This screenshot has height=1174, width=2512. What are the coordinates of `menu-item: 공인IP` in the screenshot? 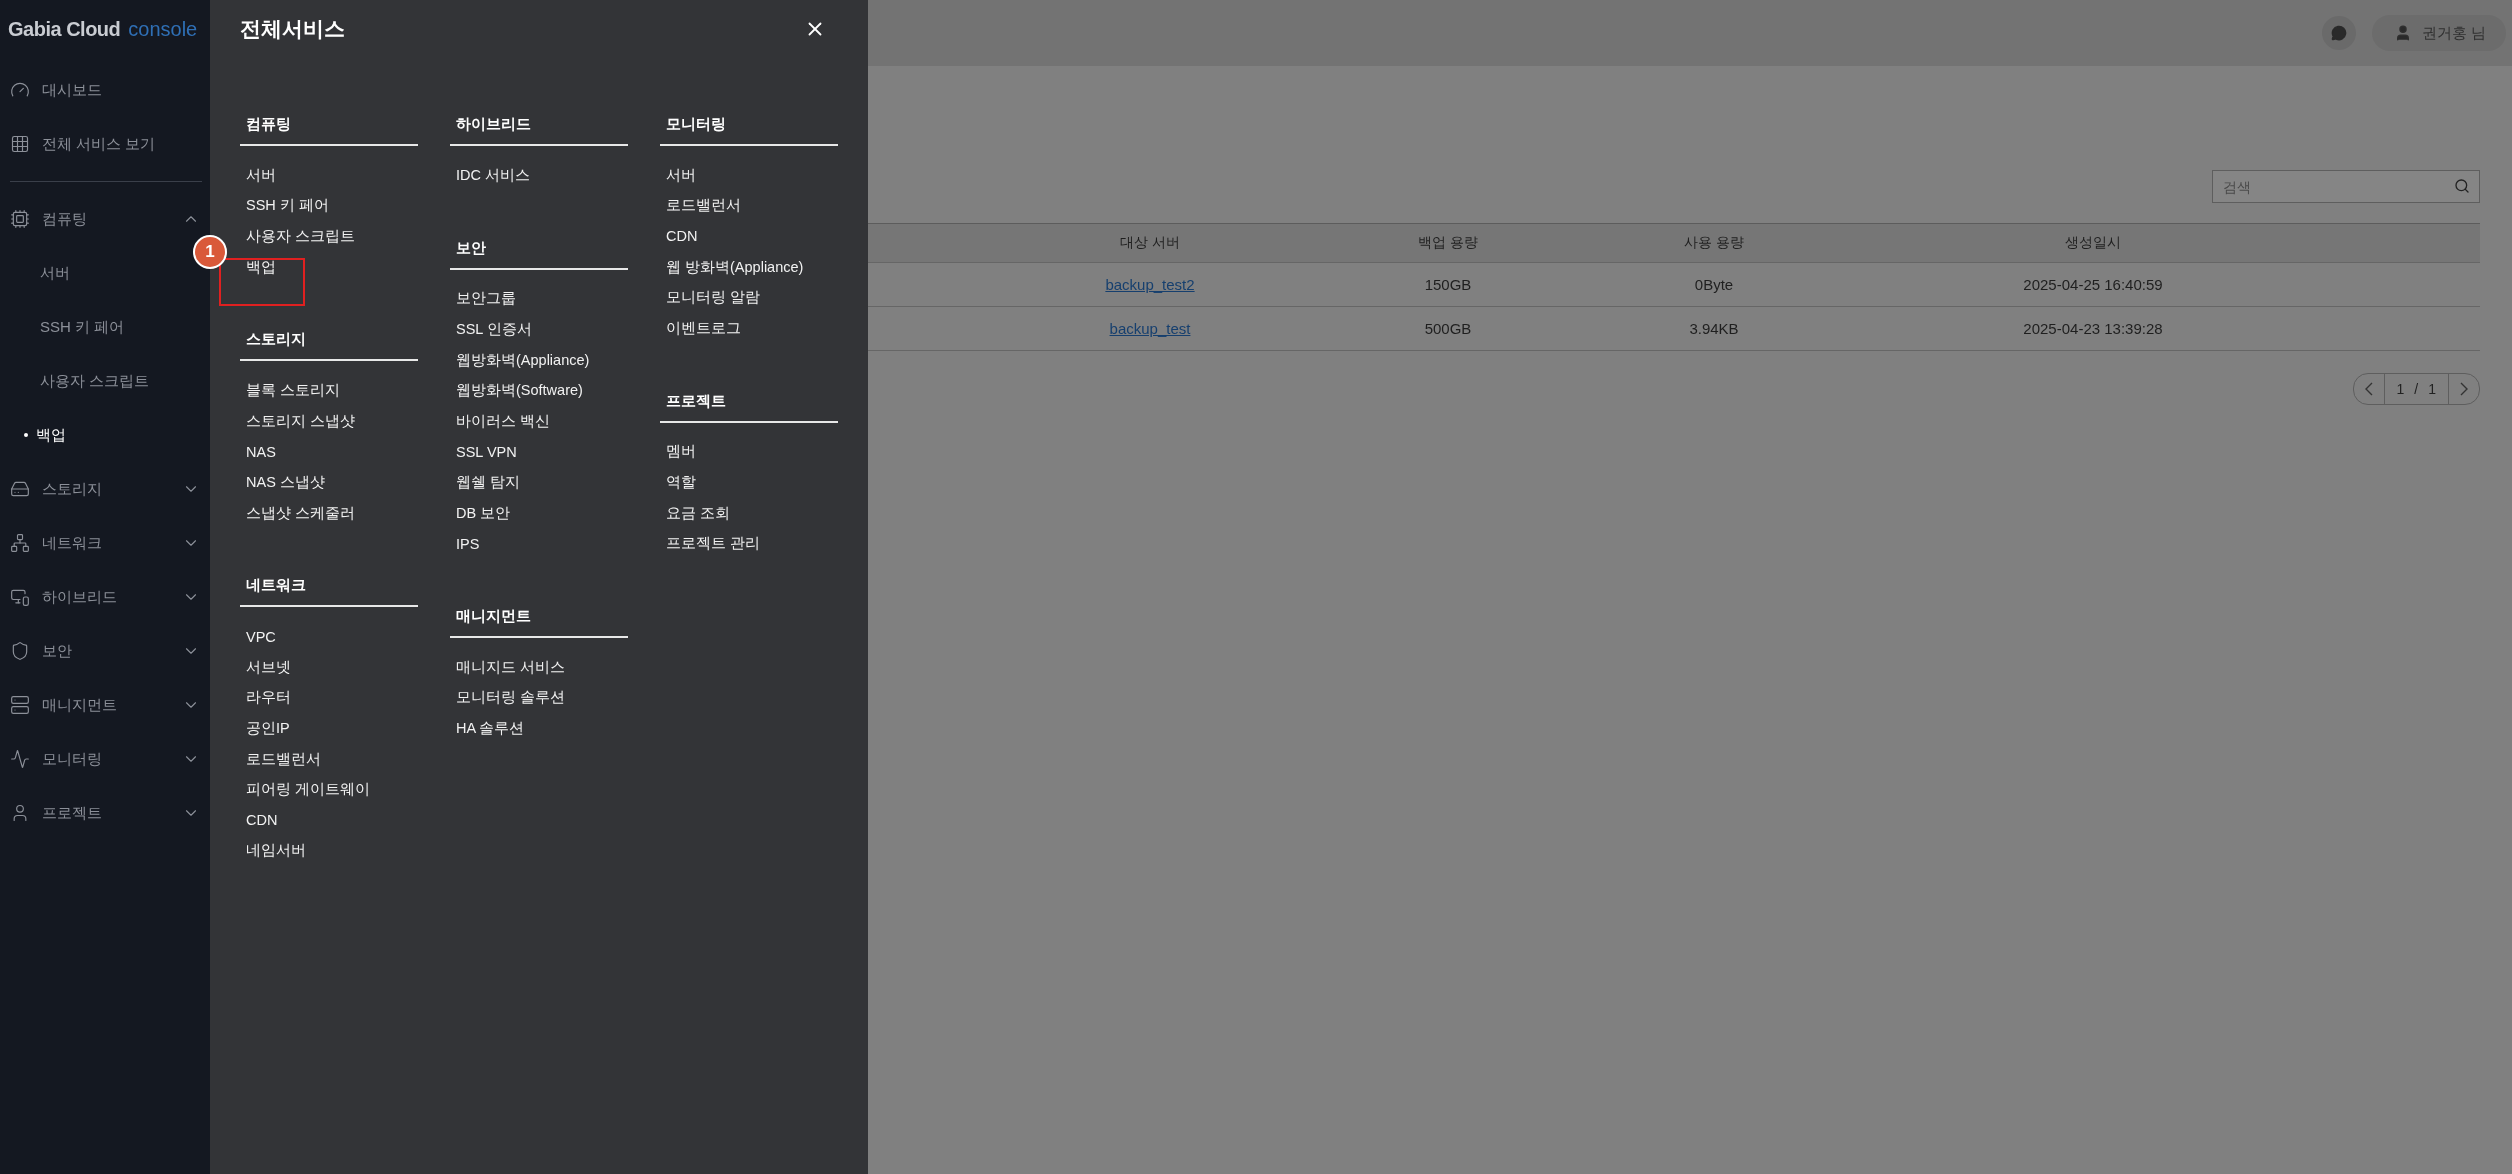 It's located at (265, 728).